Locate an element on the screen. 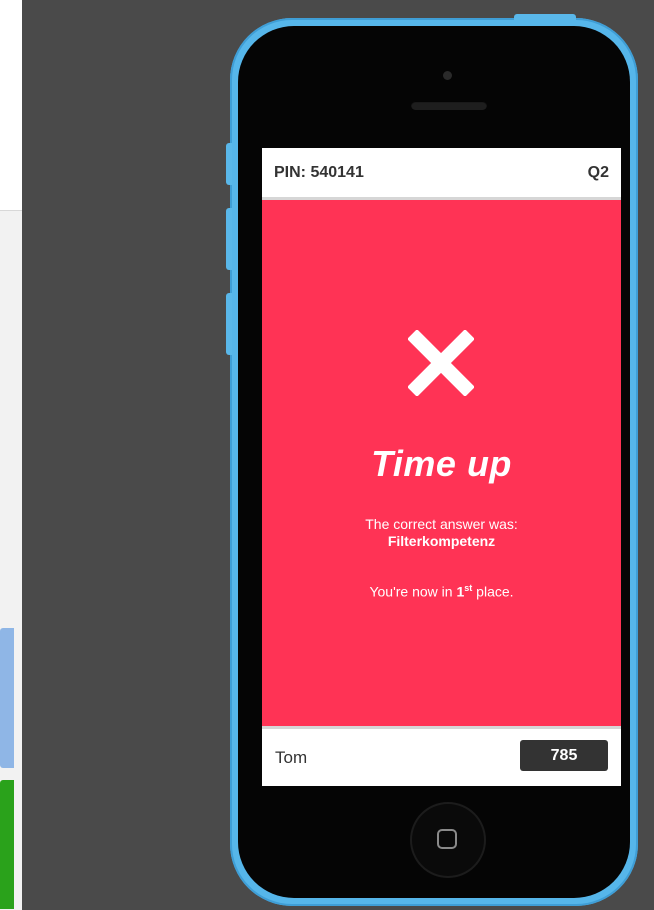  place-end: place. is located at coordinates (493, 591).